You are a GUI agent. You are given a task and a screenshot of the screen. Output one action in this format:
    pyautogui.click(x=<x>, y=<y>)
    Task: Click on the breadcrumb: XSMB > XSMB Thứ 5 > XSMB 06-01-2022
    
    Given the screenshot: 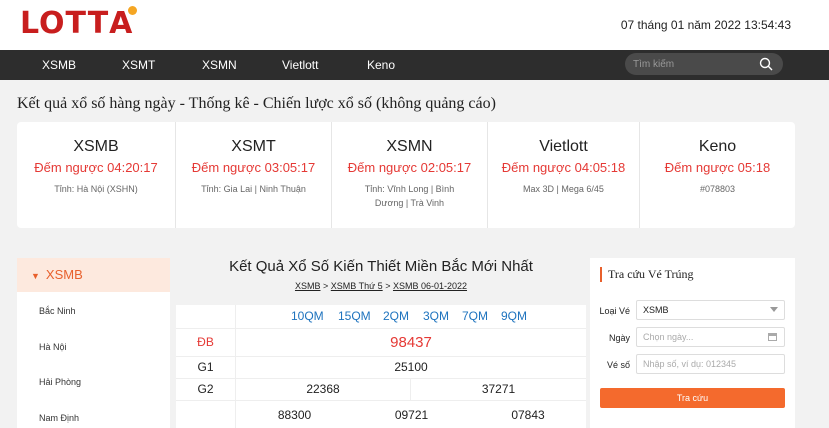 What is the action you would take?
    pyautogui.click(x=381, y=286)
    